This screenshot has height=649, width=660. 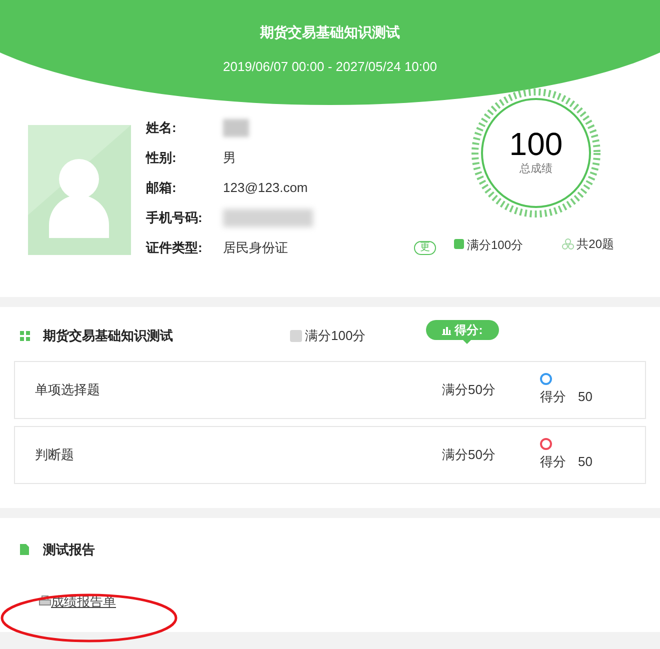 I want to click on question-type: 判断题, so click(x=55, y=455).